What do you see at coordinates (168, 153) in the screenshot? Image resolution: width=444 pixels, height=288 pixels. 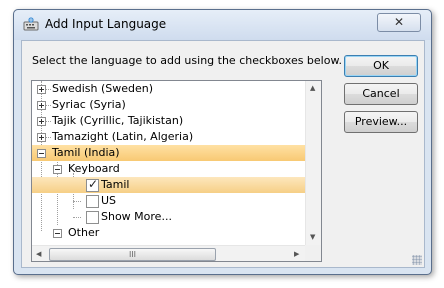 I see `tree-item-tamil-india: Tamil (India)` at bounding box center [168, 153].